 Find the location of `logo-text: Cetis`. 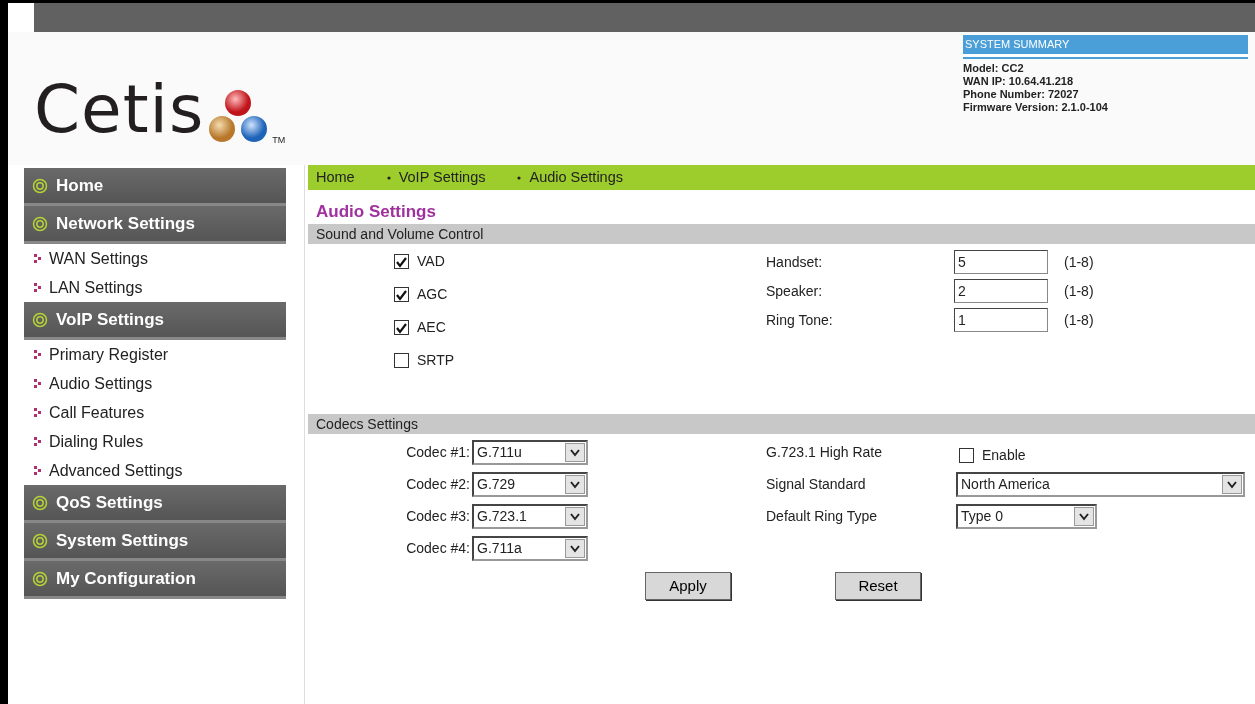

logo-text: Cetis is located at coordinates (119, 110).